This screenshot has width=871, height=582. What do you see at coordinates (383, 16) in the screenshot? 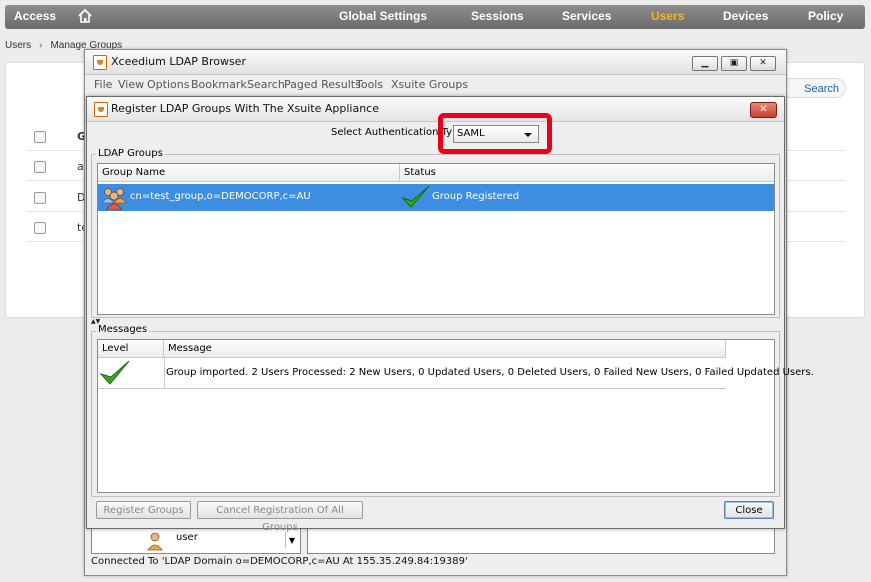
I see `nav-global-settings: Global Settings` at bounding box center [383, 16].